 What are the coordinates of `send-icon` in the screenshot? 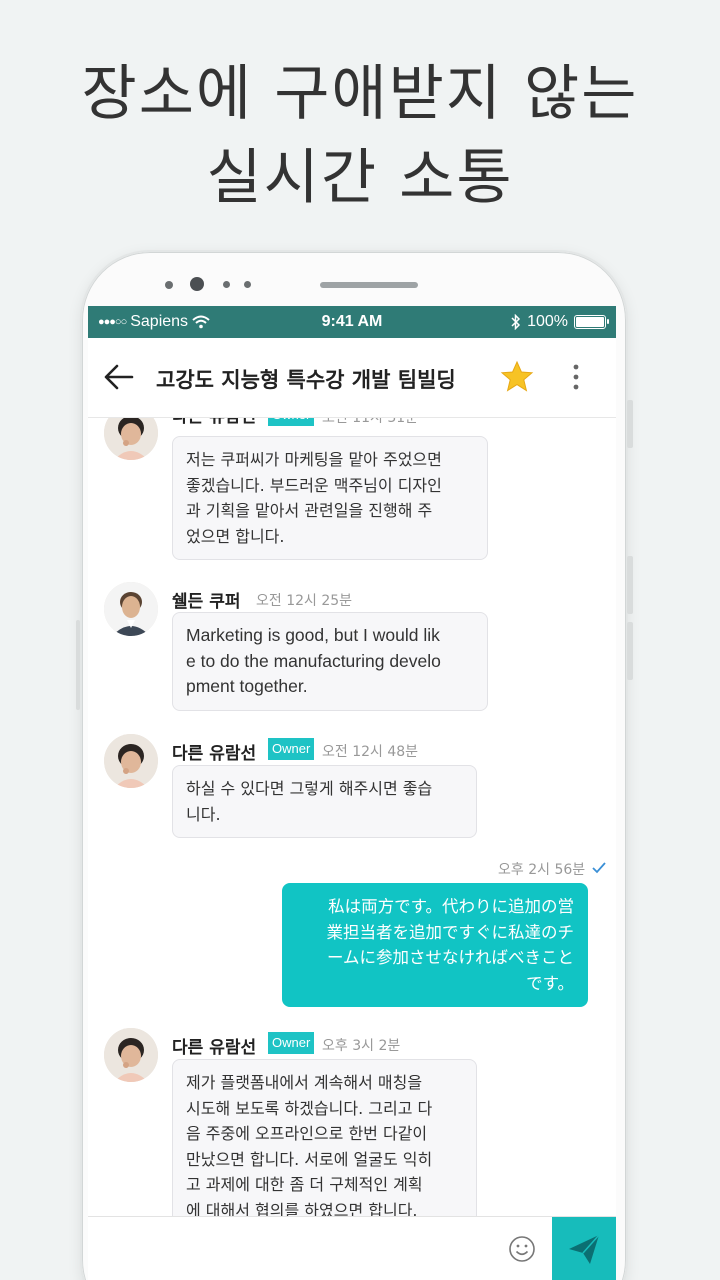 It's located at (584, 1249).